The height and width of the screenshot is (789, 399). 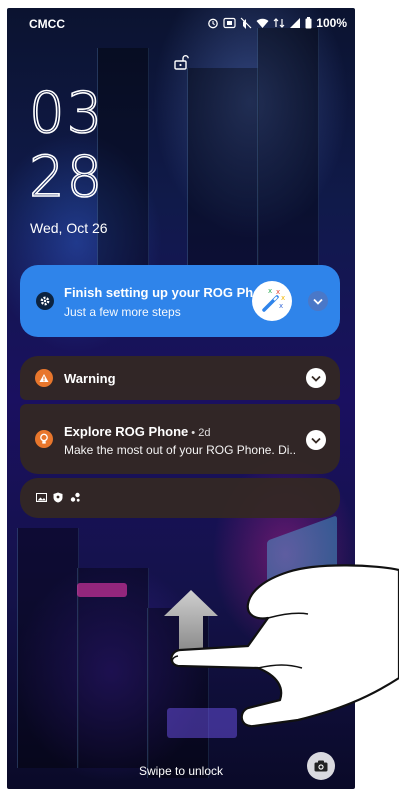 I want to click on collapsed-notifications-row, so click(x=180, y=498).